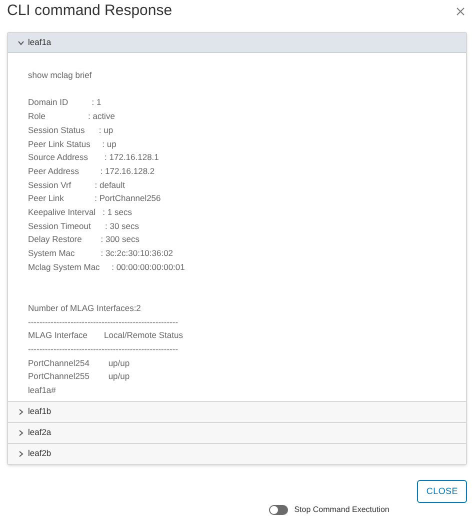  What do you see at coordinates (42, 391) in the screenshot?
I see `output-line: leaf1a#` at bounding box center [42, 391].